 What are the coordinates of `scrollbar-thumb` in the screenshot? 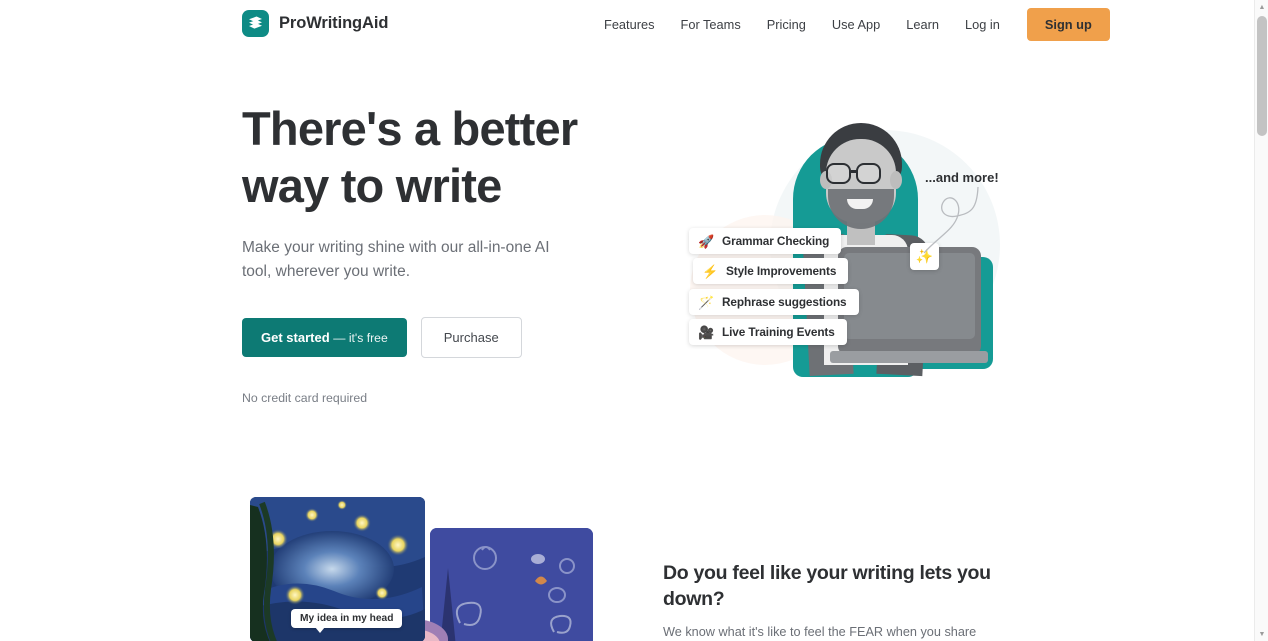 It's located at (1262, 76).